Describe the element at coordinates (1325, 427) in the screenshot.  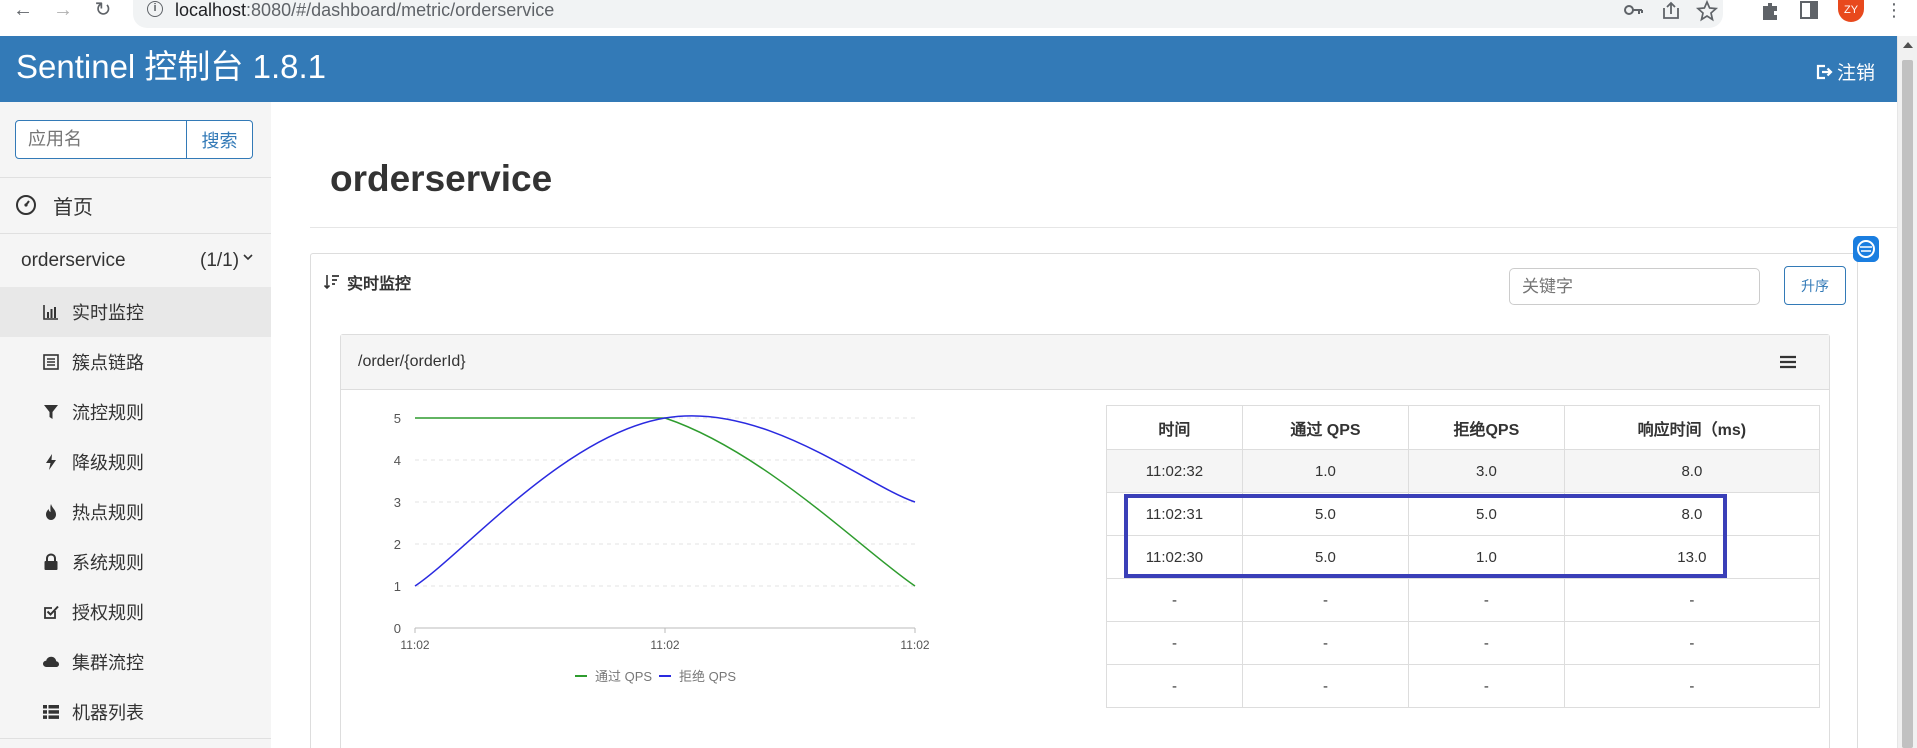
I see `col-header-pass-qps: 通过 QPS` at that location.